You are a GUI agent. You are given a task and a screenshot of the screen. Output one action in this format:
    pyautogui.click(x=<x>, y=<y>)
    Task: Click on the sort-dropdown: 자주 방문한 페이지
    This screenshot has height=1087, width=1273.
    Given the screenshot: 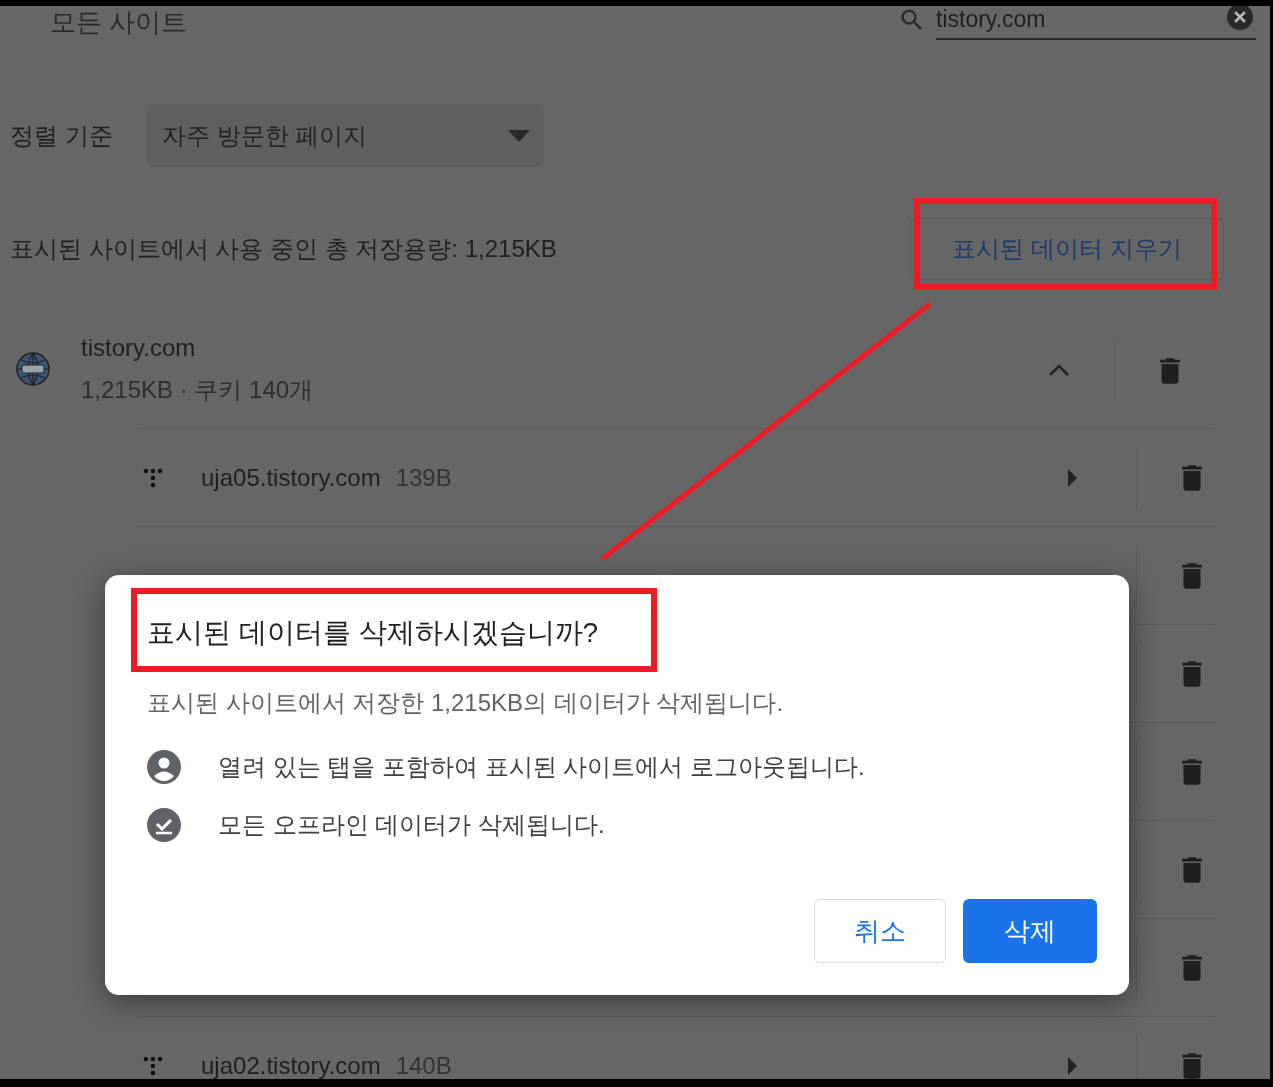 What is the action you would take?
    pyautogui.click(x=345, y=135)
    